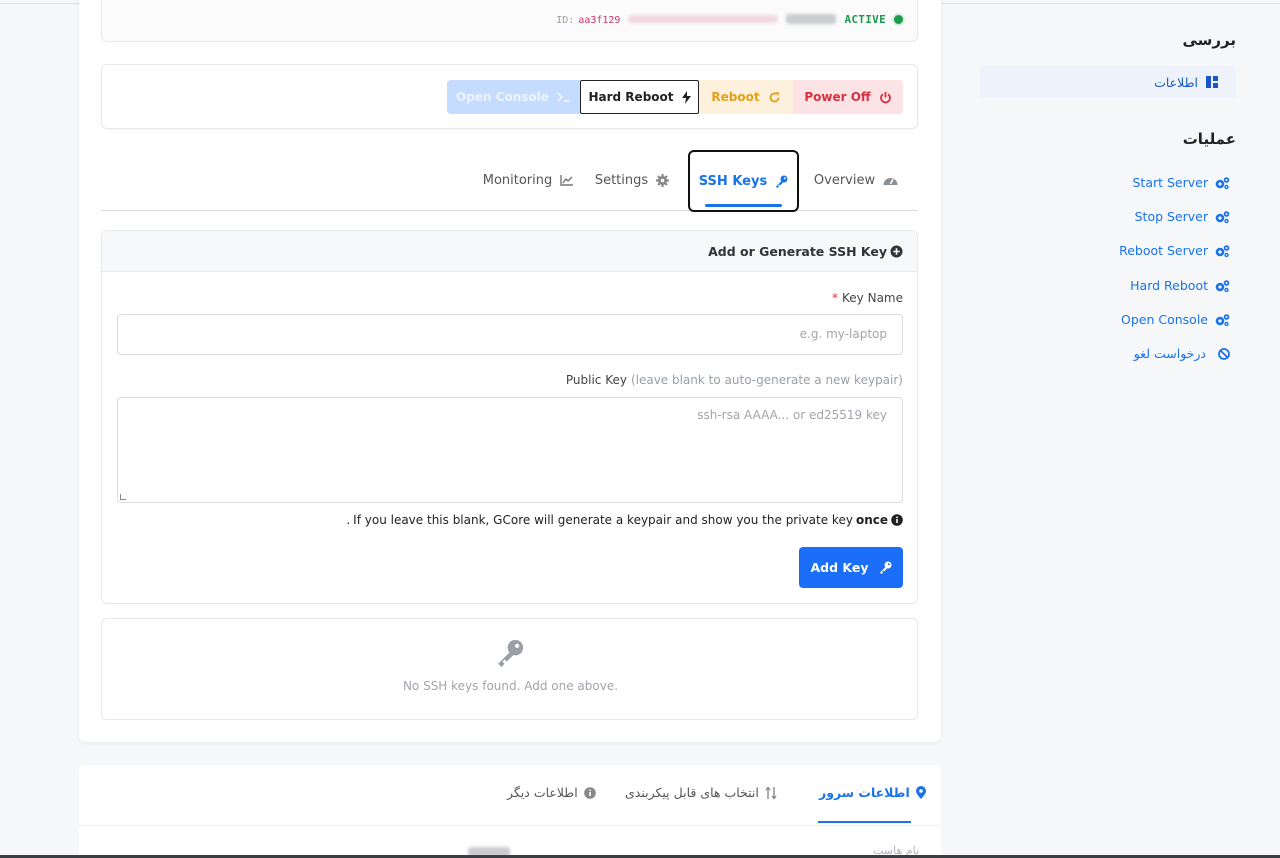  Describe the element at coordinates (871, 520) in the screenshot. I see `help-bold: once` at that location.